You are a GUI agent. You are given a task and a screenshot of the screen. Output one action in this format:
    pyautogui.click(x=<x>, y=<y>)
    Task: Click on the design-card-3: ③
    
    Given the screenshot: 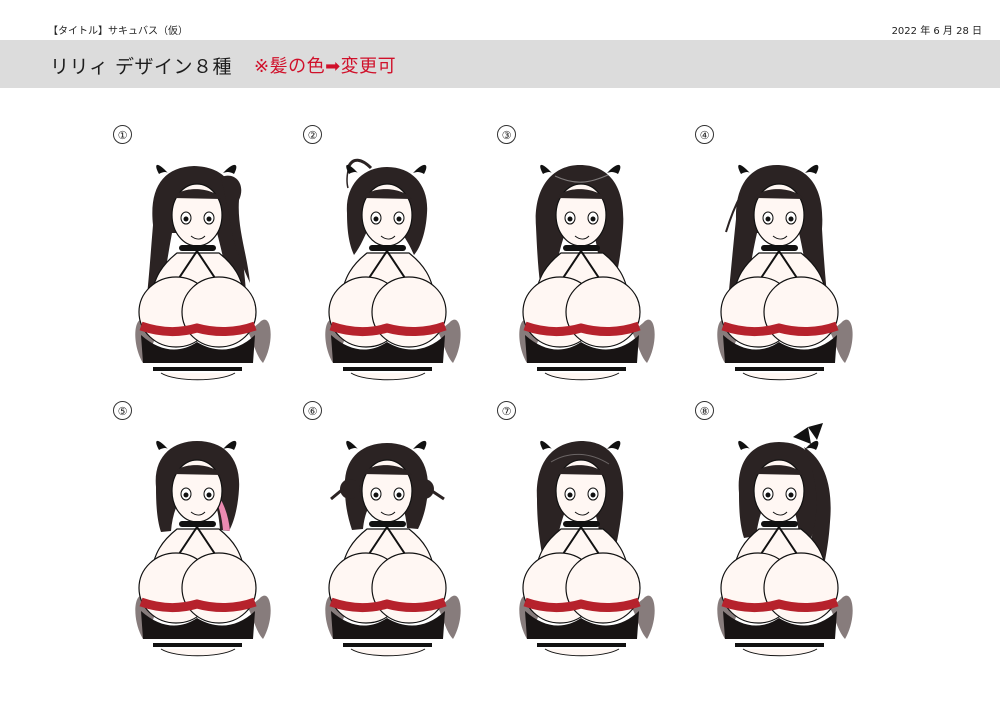 What is the action you would take?
    pyautogui.click(x=576, y=255)
    